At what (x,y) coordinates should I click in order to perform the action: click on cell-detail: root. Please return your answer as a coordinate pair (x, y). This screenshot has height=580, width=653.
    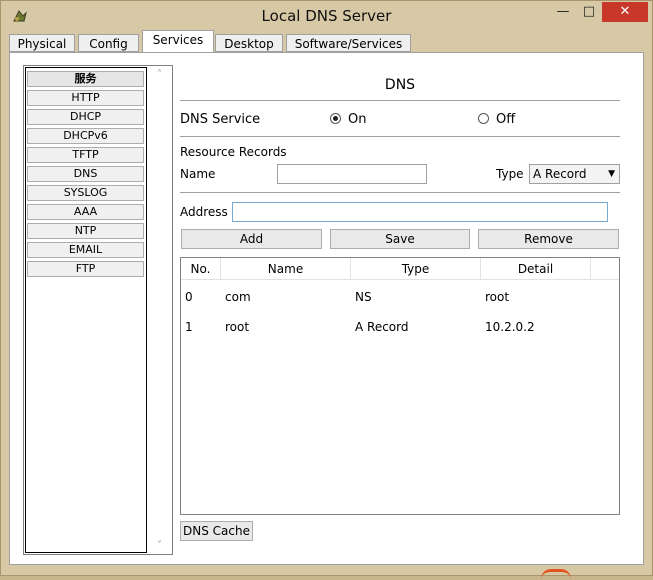
    Looking at the image, I should click on (497, 297).